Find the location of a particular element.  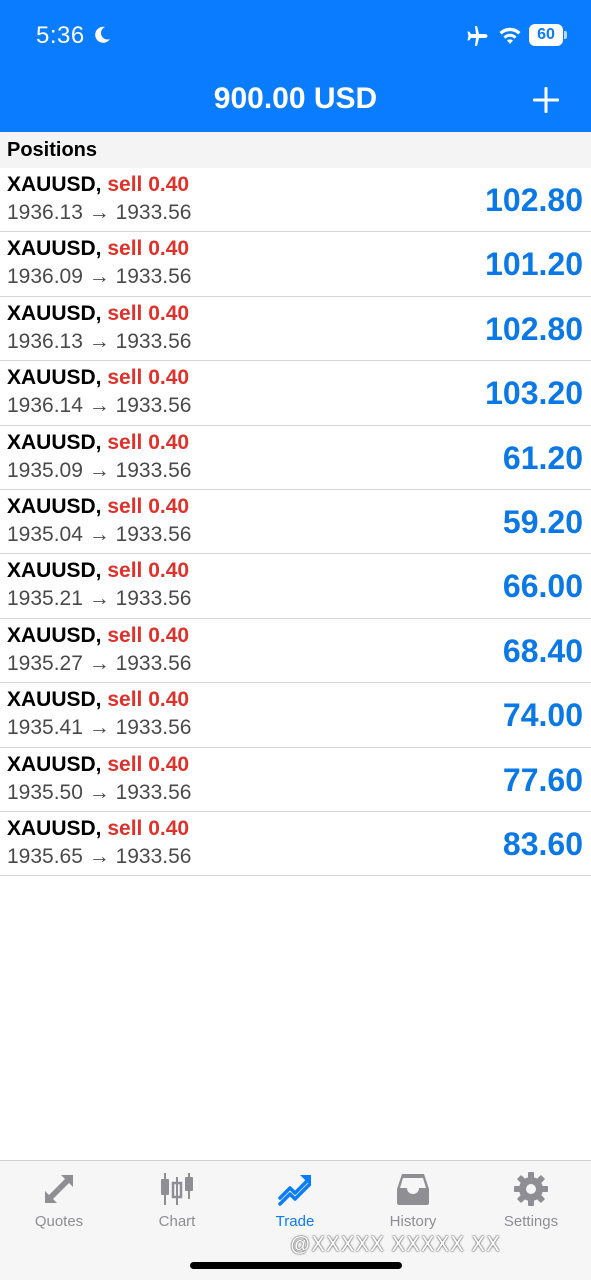

position-prices: 1936.09 → 1933.56 is located at coordinates (99, 277).